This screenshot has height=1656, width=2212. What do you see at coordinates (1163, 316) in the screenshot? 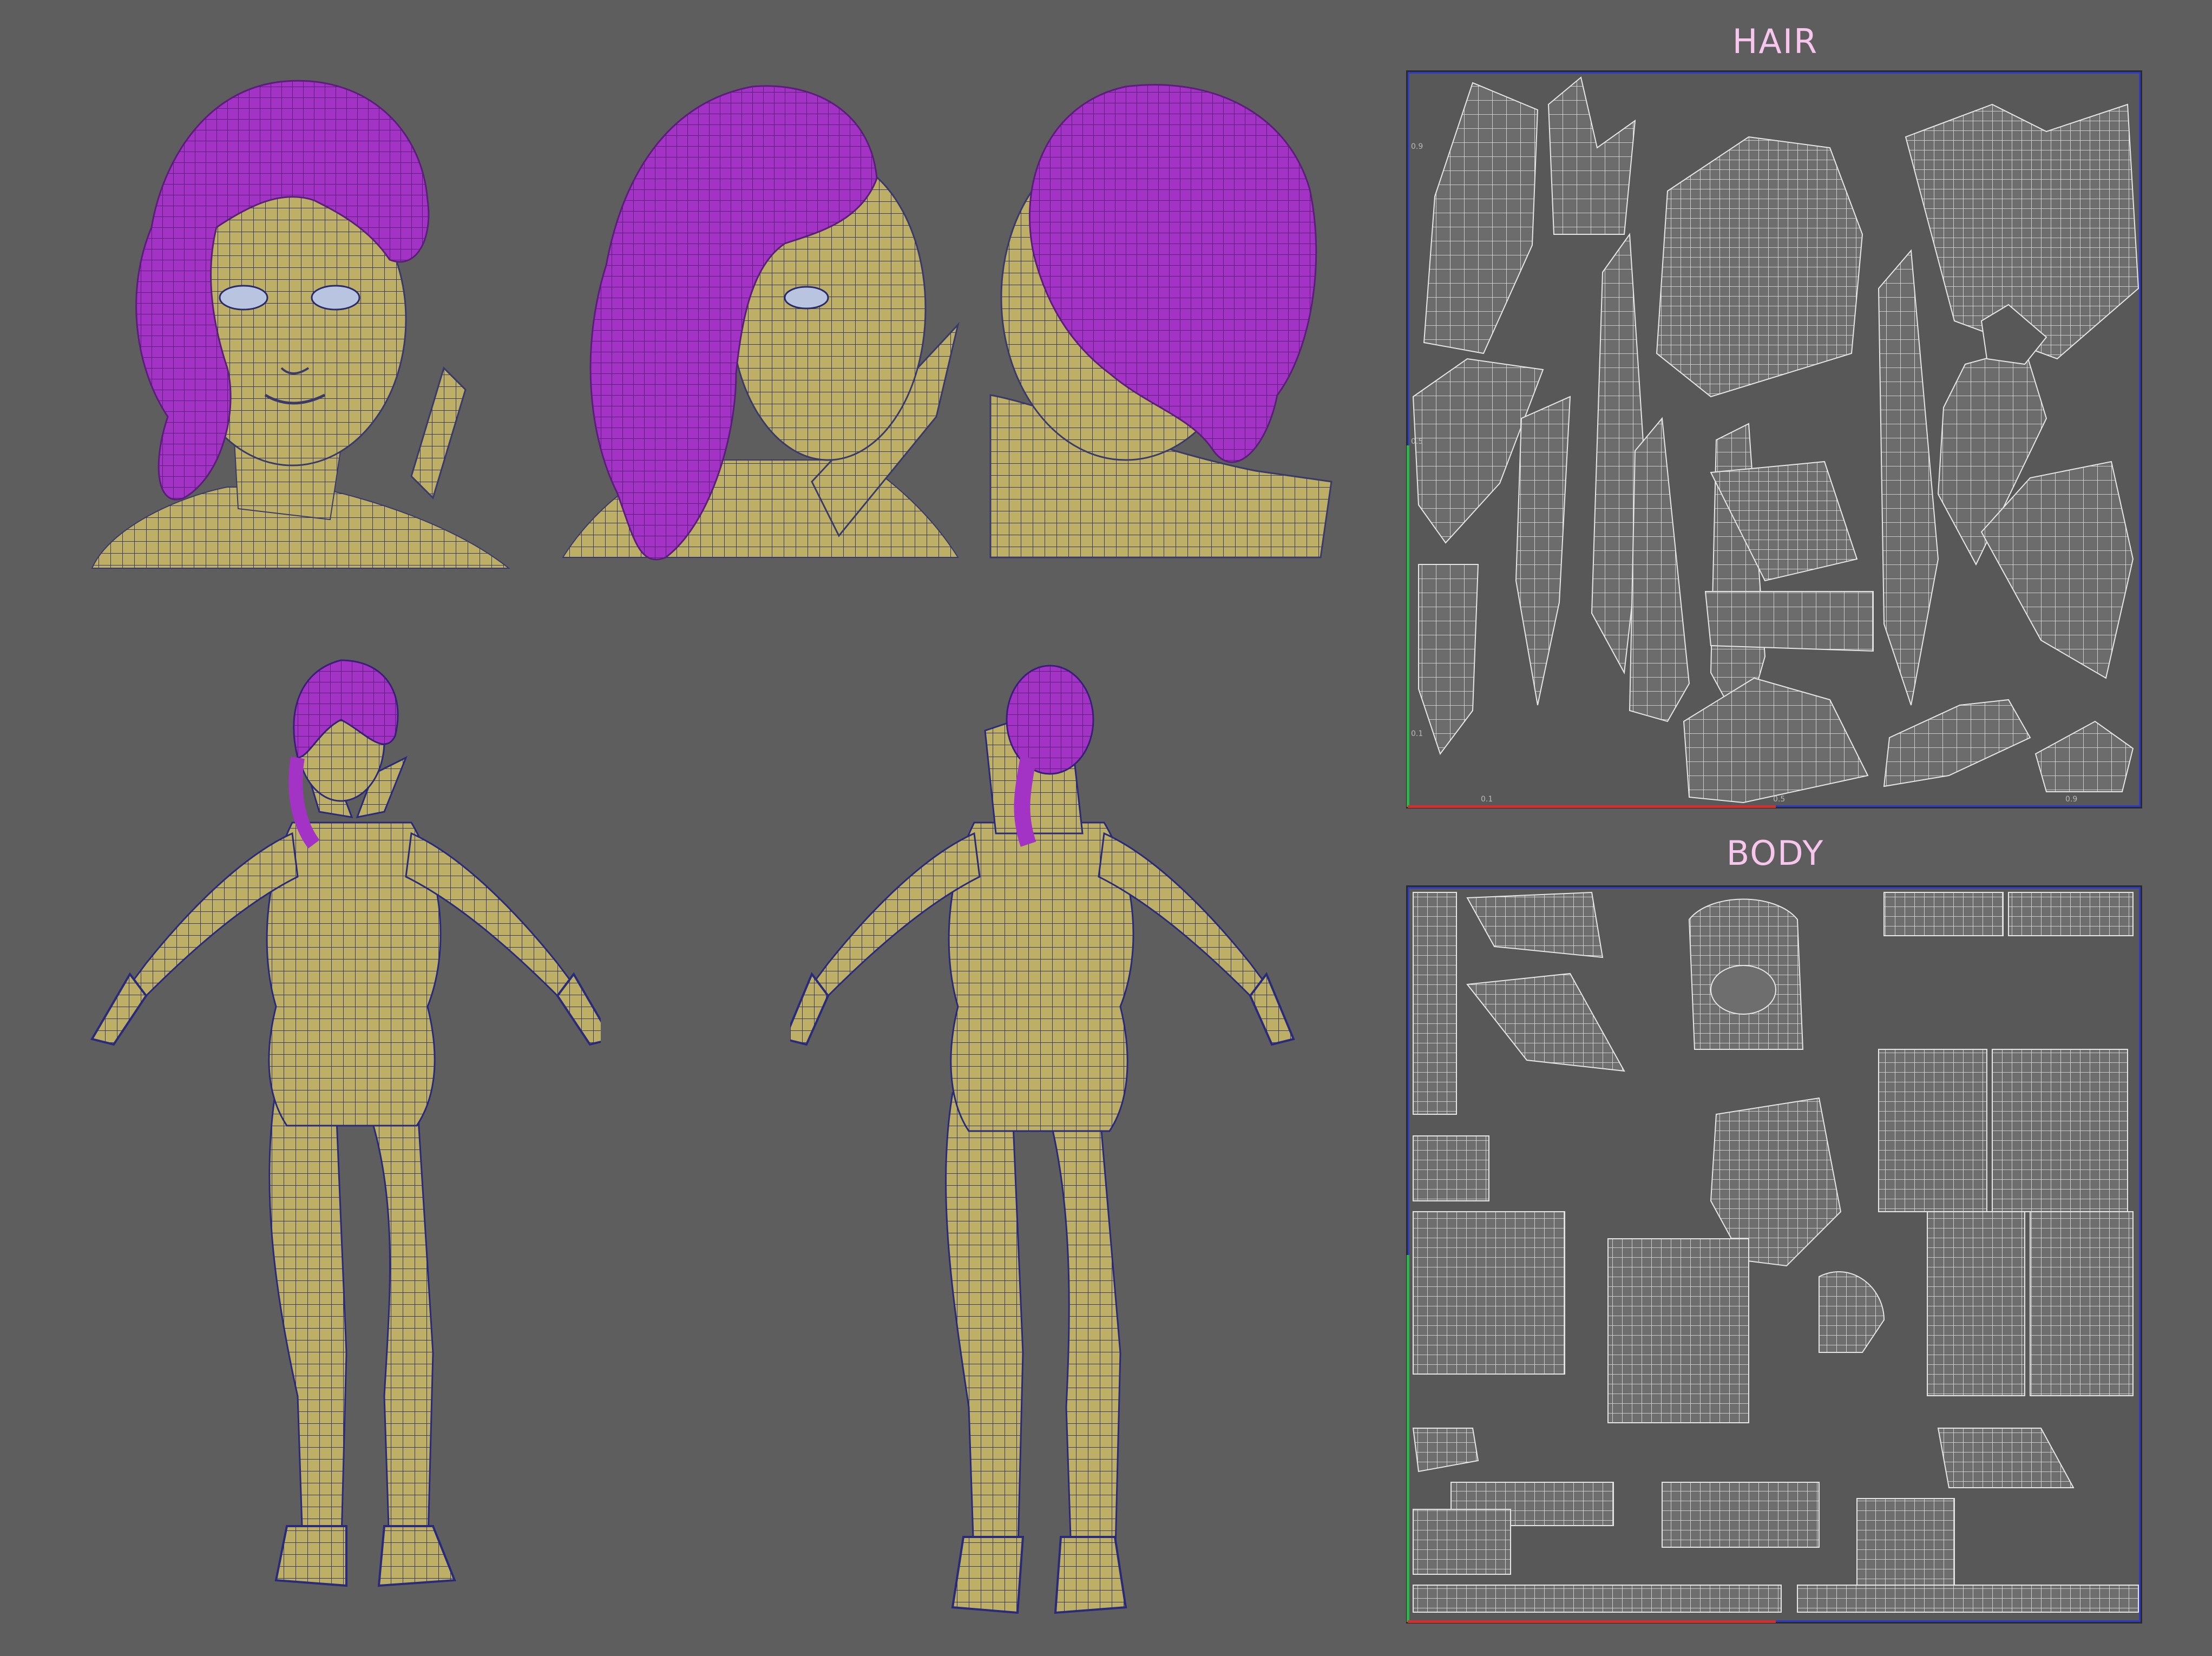
I see `head-back-view` at bounding box center [1163, 316].